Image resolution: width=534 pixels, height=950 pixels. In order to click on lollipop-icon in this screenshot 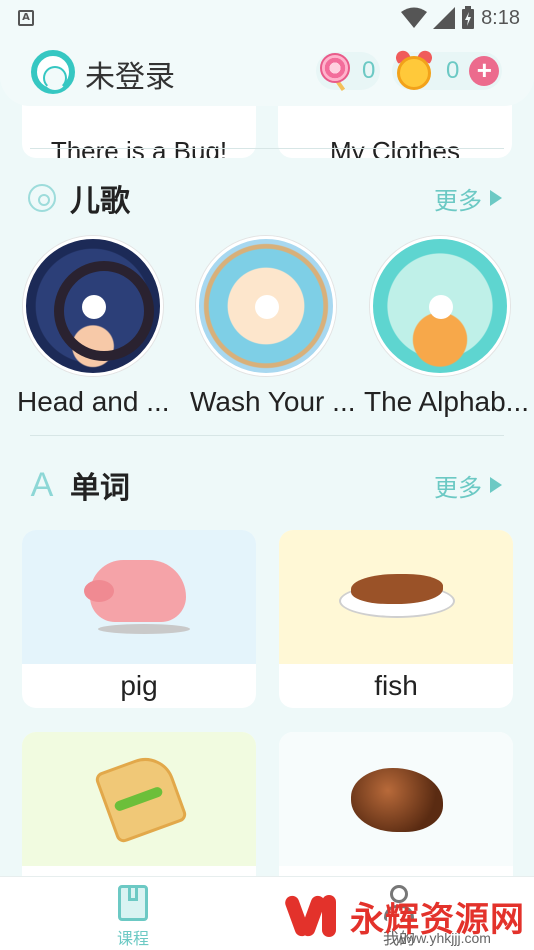, I will do `click(336, 72)`.